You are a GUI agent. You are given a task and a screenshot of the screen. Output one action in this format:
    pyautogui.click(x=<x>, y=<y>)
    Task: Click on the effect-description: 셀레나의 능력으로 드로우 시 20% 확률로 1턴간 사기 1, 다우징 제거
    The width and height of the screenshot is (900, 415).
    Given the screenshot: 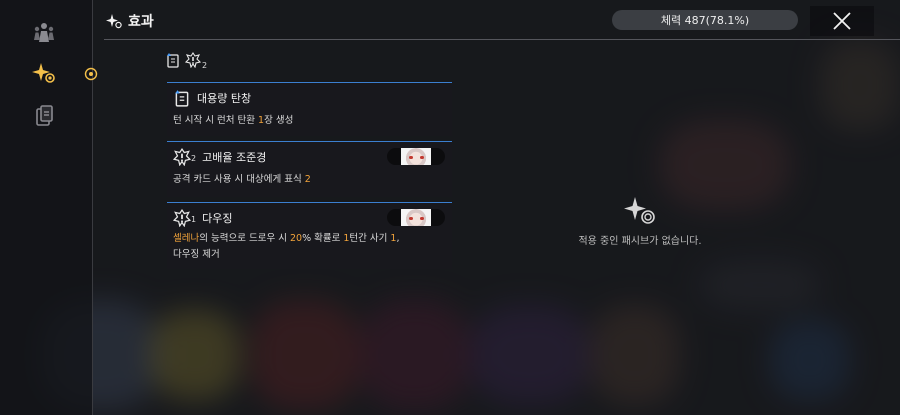 What is the action you would take?
    pyautogui.click(x=286, y=246)
    